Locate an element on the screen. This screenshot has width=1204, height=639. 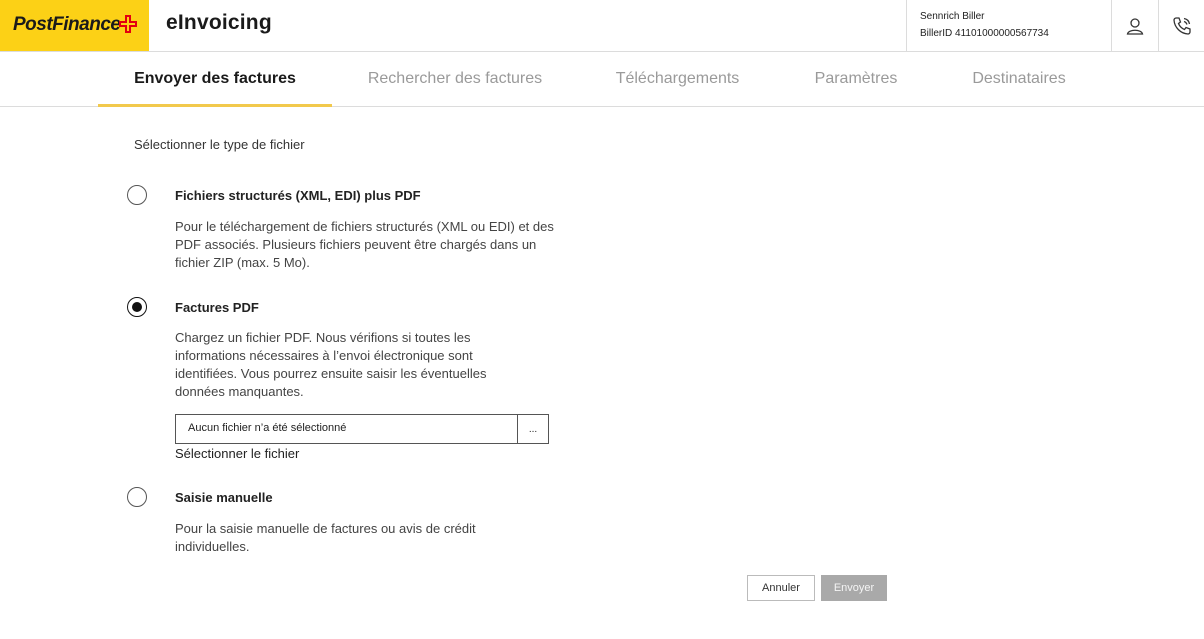
profile-button is located at coordinates (1134, 25).